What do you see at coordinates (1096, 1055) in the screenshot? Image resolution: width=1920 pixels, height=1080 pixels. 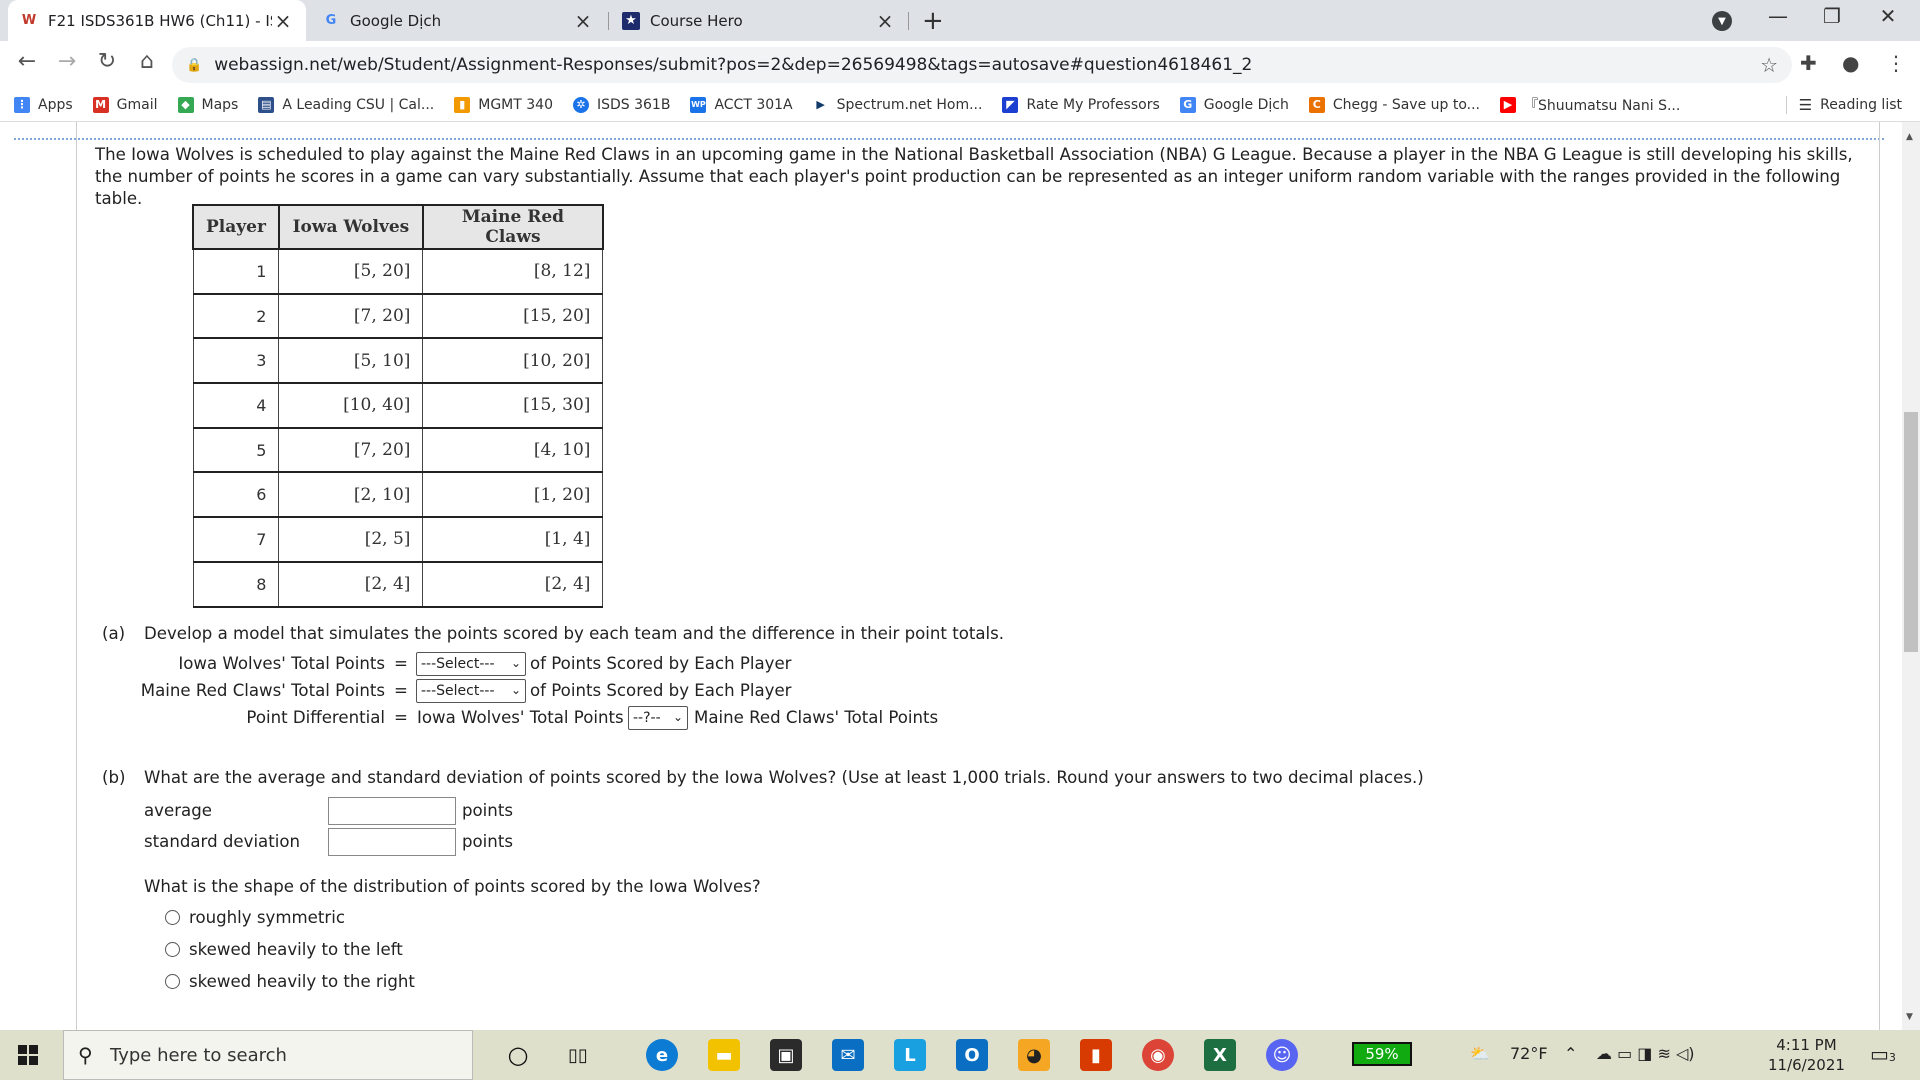 I see `office-icon: ▮` at bounding box center [1096, 1055].